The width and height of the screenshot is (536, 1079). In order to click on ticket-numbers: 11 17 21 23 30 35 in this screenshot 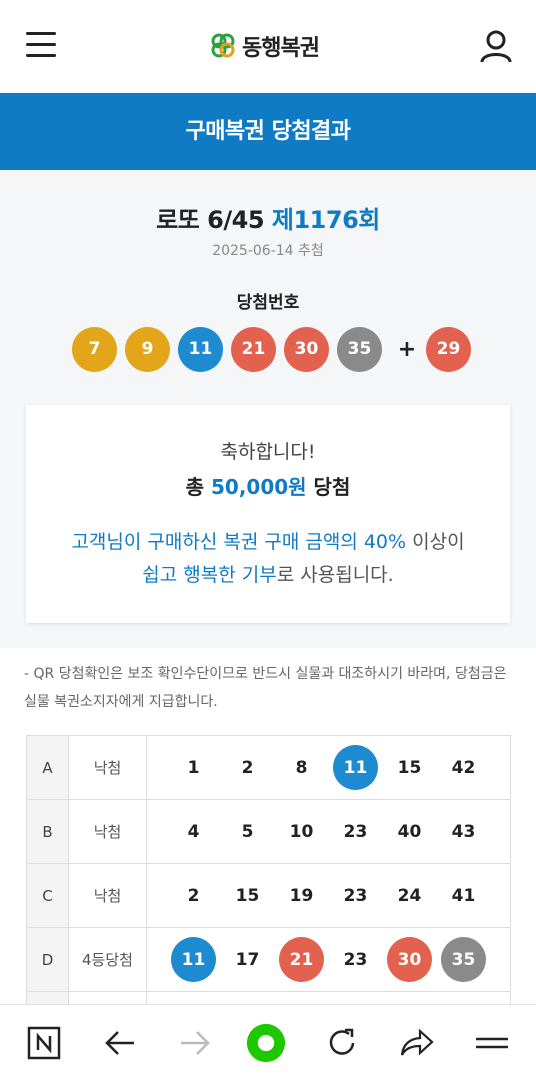, I will do `click(328, 959)`.